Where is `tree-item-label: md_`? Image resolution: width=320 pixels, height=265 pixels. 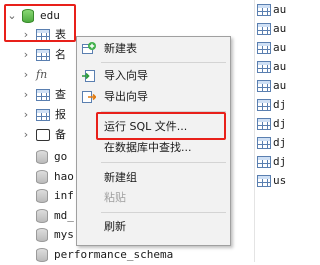
tree-item-label: md_ is located at coordinates (64, 215).